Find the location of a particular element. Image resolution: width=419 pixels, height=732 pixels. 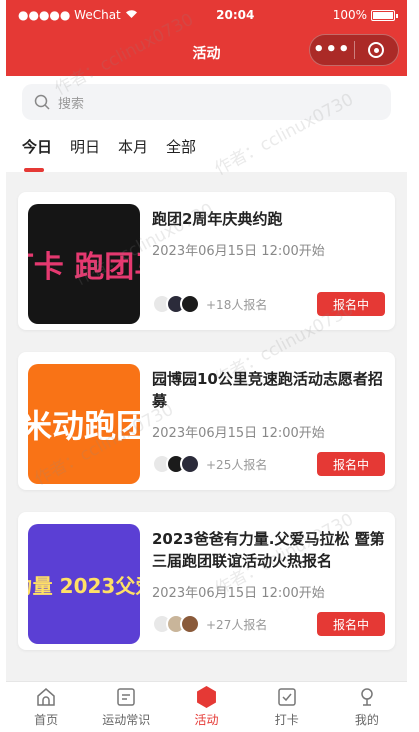

tabbar-item-profile: 我的 is located at coordinates (367, 707).